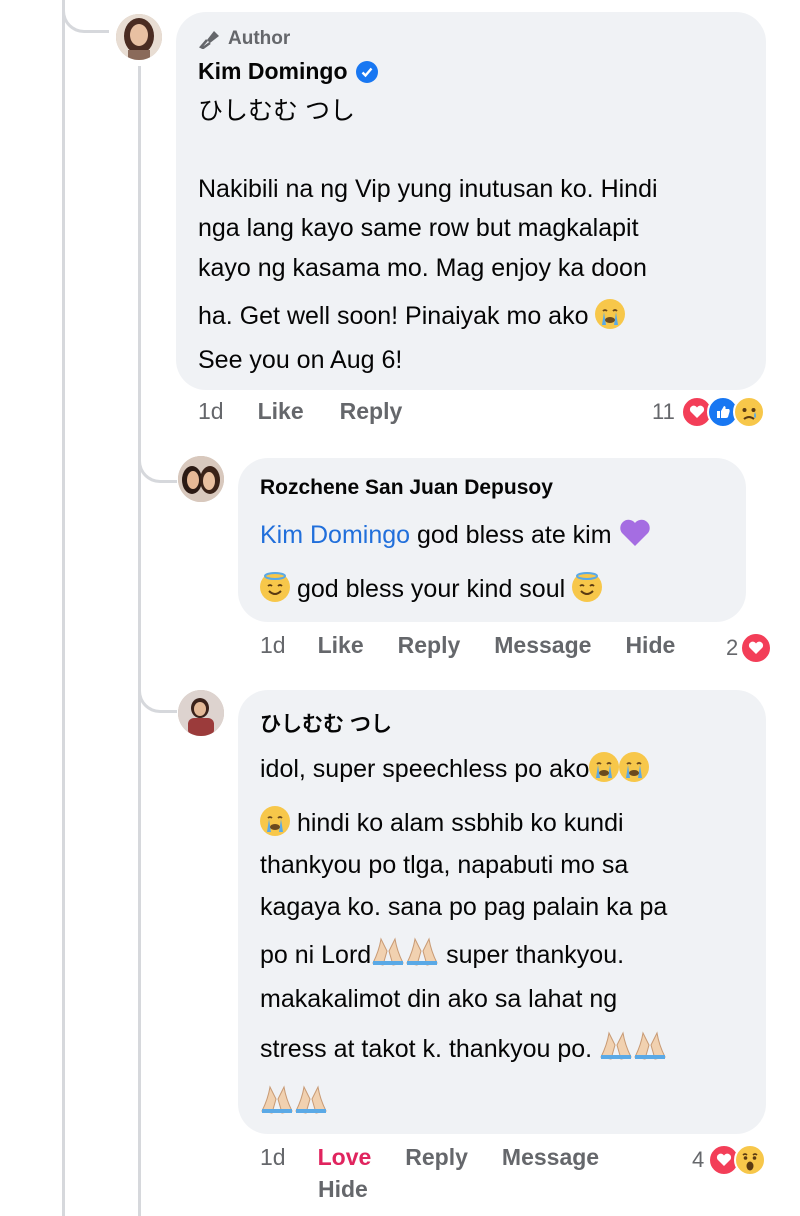 The height and width of the screenshot is (1216, 800). I want to click on reply2-line-6: makakalimot din ako sa lahat ng, so click(439, 999).